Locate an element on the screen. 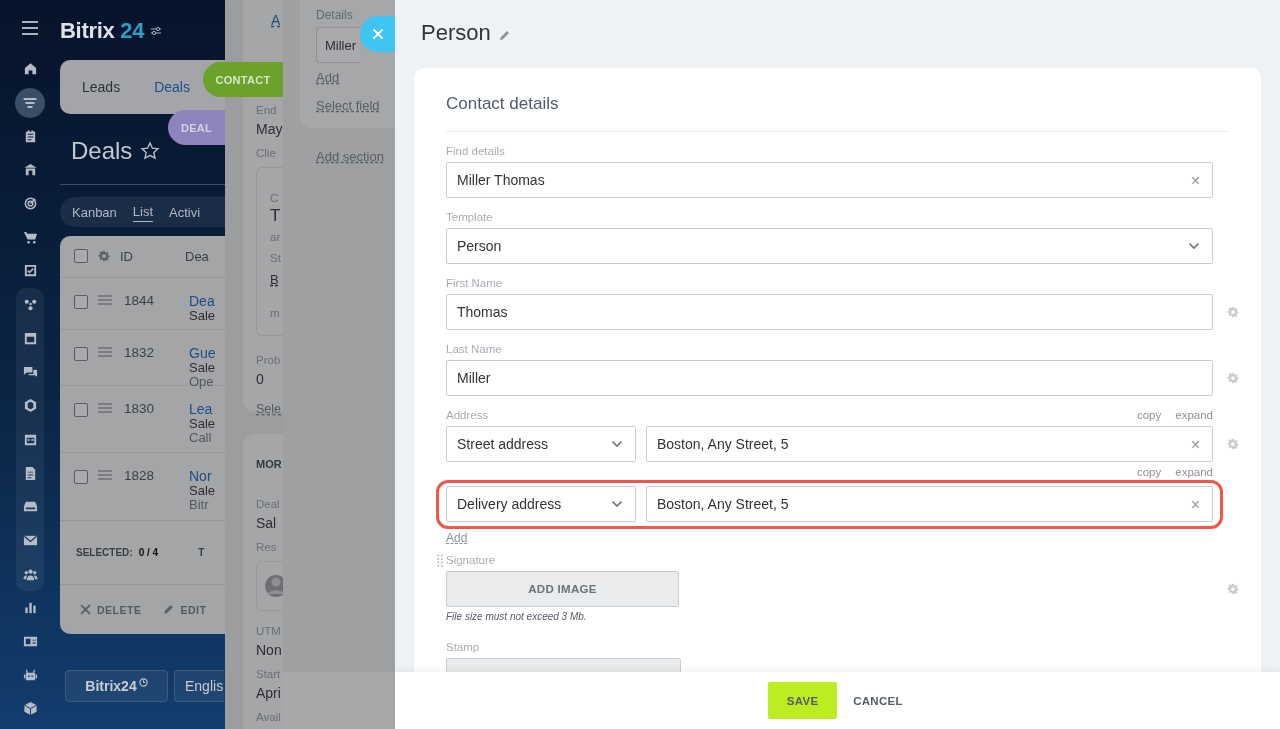  field-label: Signature is located at coordinates (471, 560).